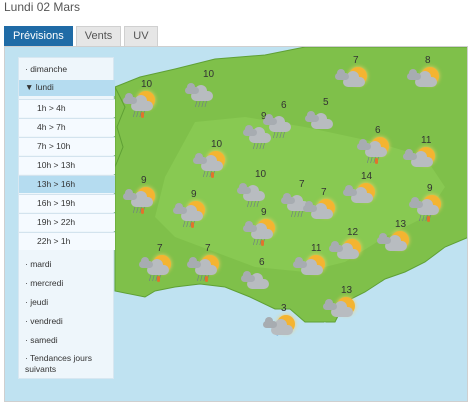  I want to click on temperature-label: 3, so click(284, 308).